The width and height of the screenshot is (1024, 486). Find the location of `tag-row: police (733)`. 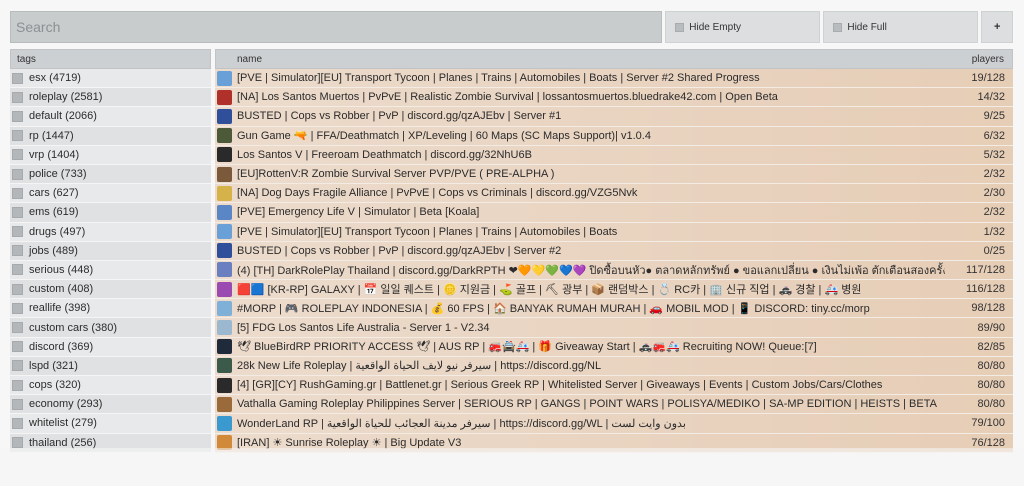

tag-row: police (733) is located at coordinates (110, 174).